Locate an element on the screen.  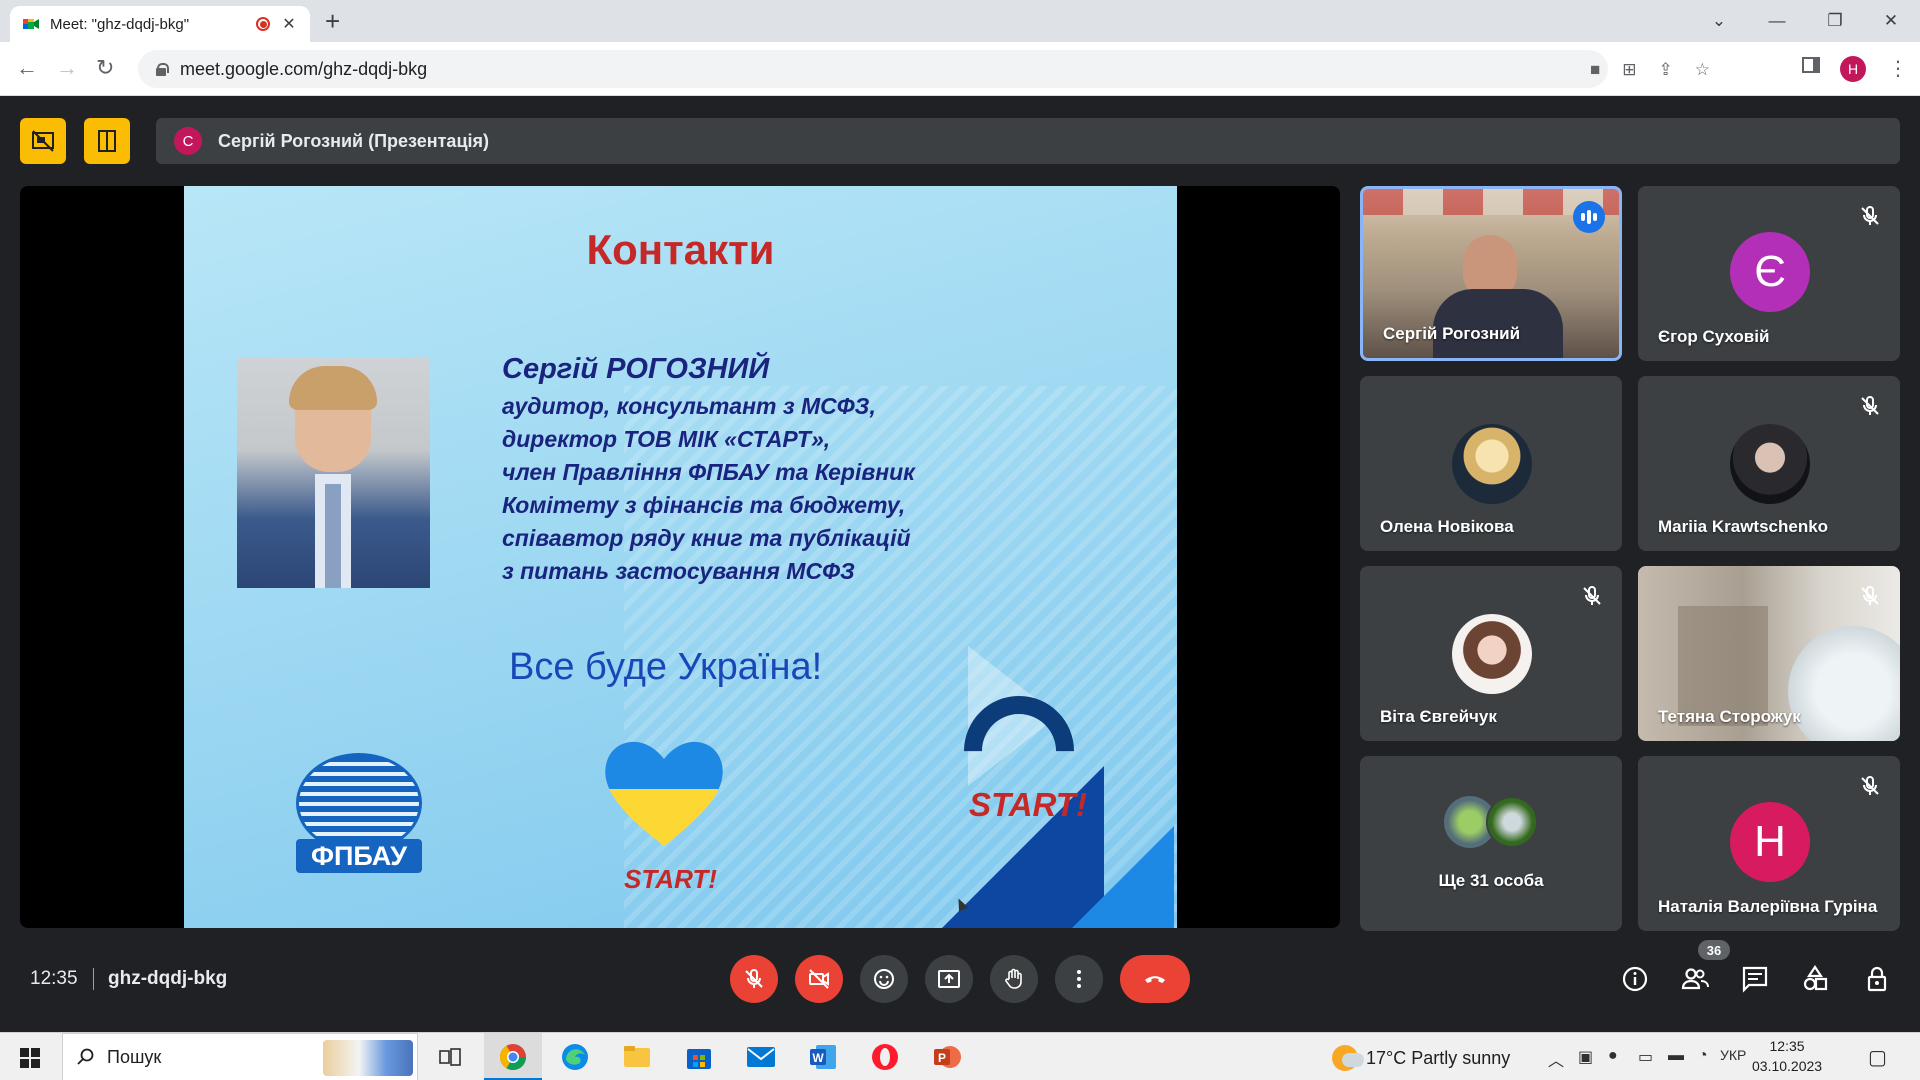
weather-widget: 17°C Partly sunny is located at coordinates (1421, 1058).